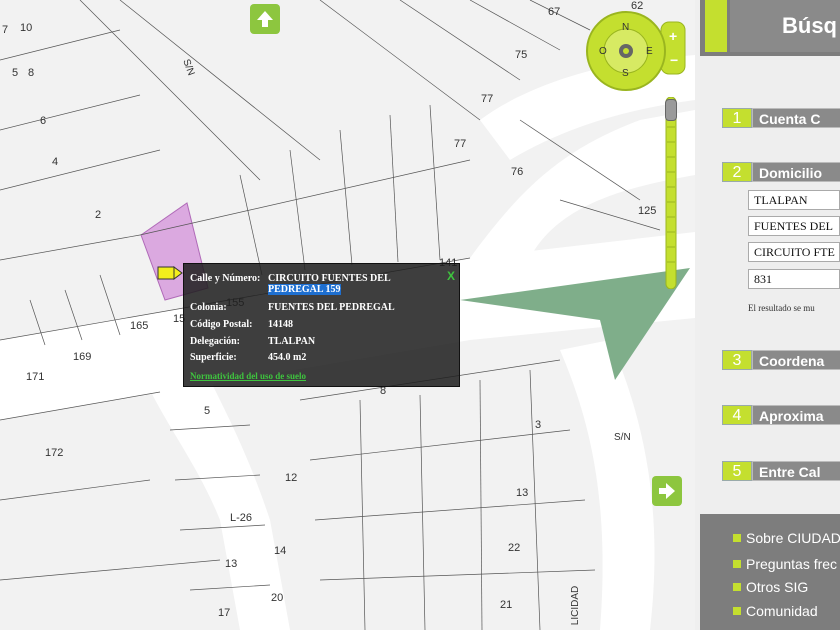  What do you see at coordinates (277, 598) in the screenshot?
I see `lot-number: 20` at bounding box center [277, 598].